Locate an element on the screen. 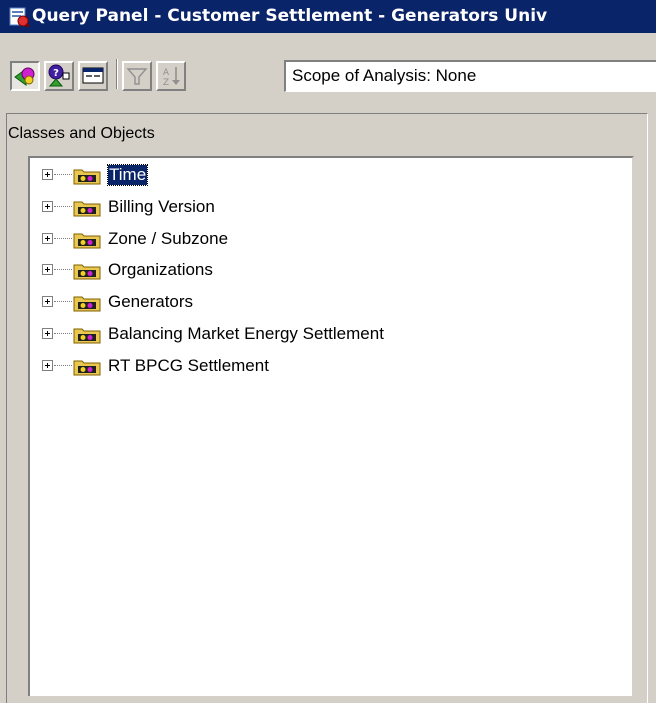 Image resolution: width=656 pixels, height=703 pixels. classes-objects-icon is located at coordinates (24, 76).